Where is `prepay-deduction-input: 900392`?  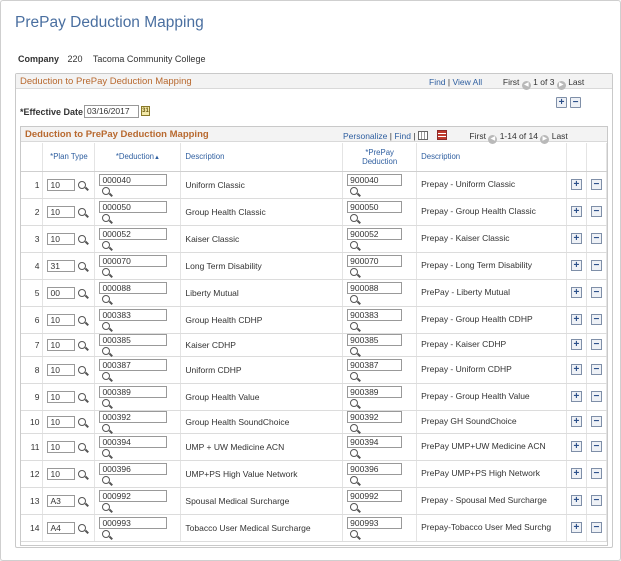
prepay-deduction-input: 900392 is located at coordinates (375, 416).